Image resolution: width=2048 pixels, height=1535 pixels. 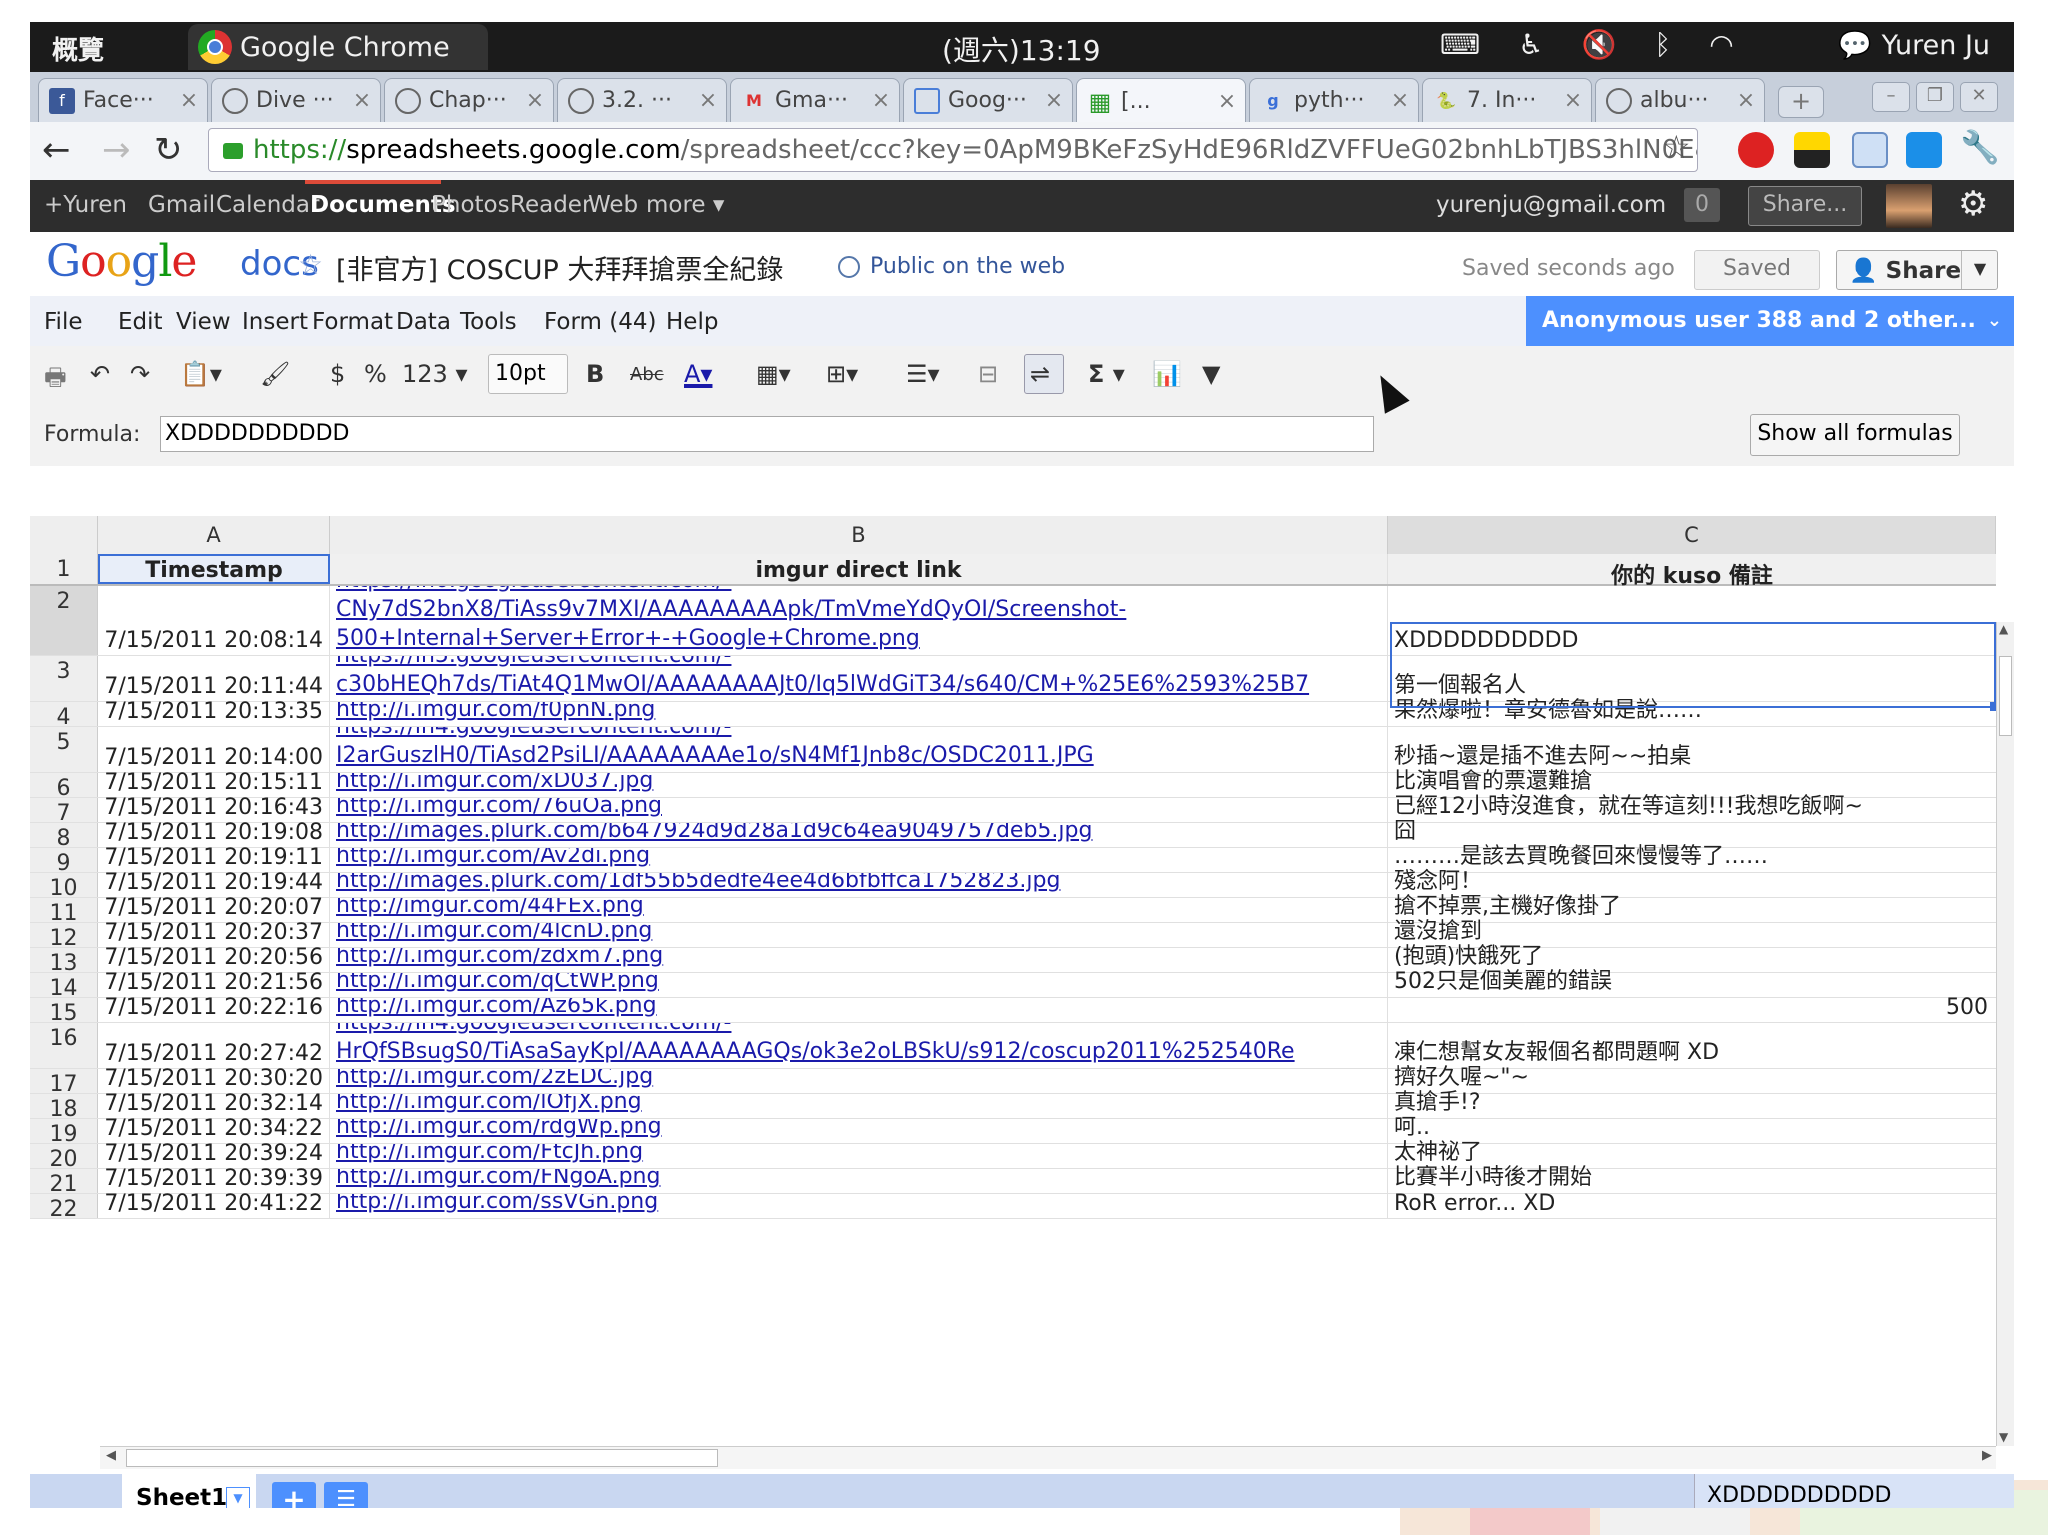 I want to click on cell-timestamp: Timestamp, so click(x=214, y=569).